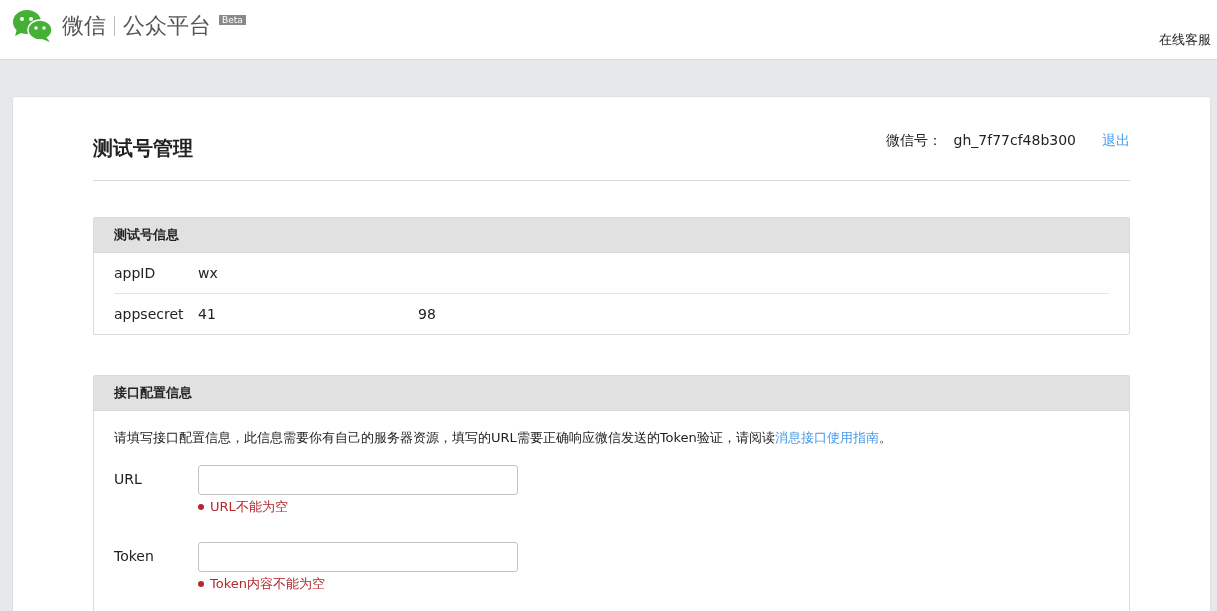 The width and height of the screenshot is (1217, 611). Describe the element at coordinates (232, 20) in the screenshot. I see `beta-badge: Beta` at that location.